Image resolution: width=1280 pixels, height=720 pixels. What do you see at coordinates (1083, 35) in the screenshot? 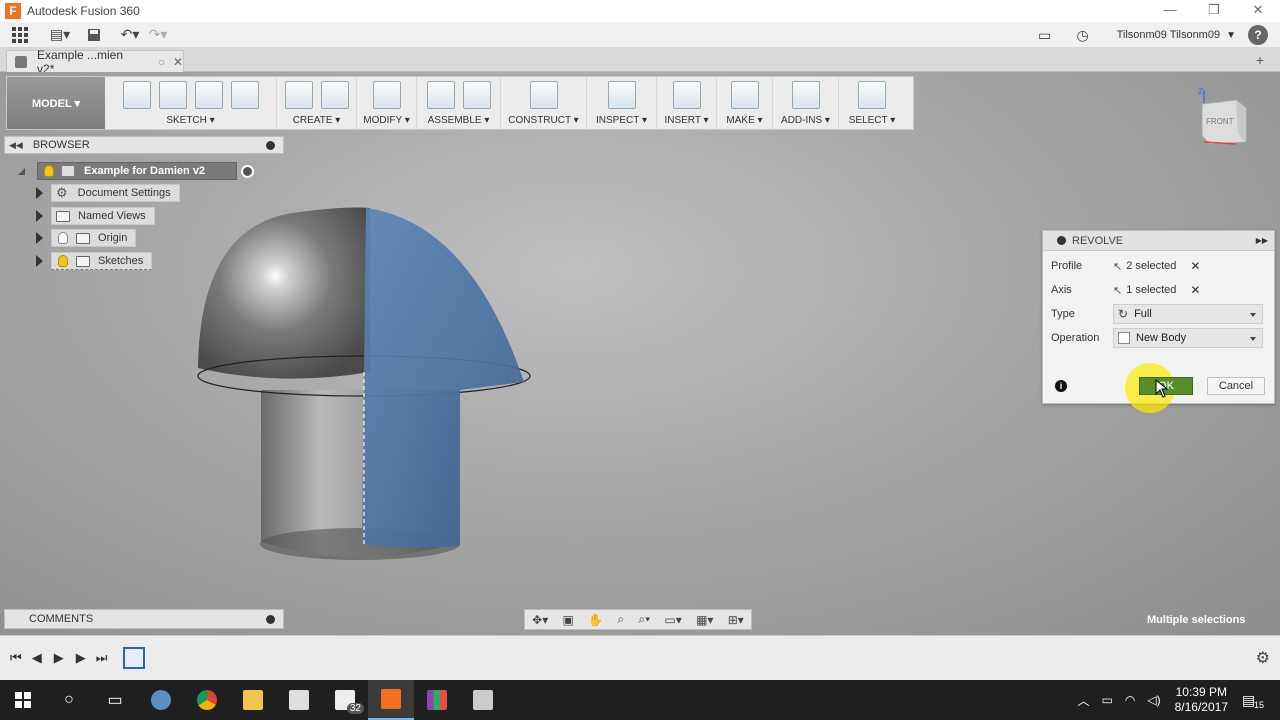
I see `history-clock-icon: ◷` at bounding box center [1083, 35].